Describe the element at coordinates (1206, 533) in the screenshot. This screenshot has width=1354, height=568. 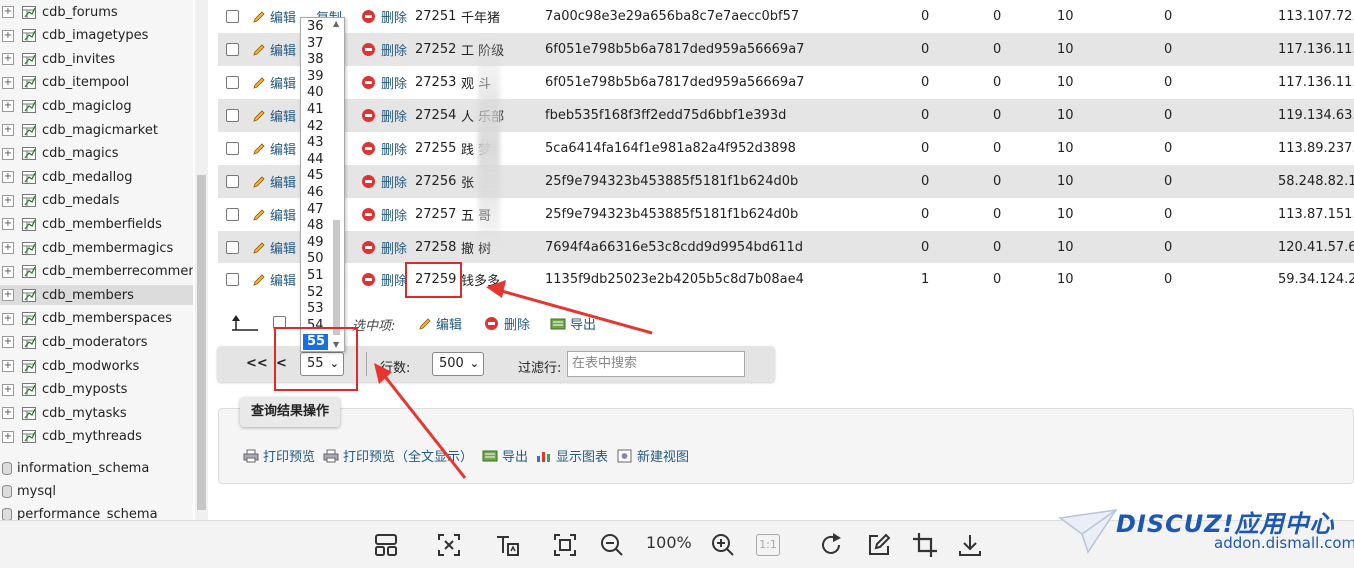
I see `discuz-watermark: DISCUZ!应用中心 addon.dismall.com` at that location.